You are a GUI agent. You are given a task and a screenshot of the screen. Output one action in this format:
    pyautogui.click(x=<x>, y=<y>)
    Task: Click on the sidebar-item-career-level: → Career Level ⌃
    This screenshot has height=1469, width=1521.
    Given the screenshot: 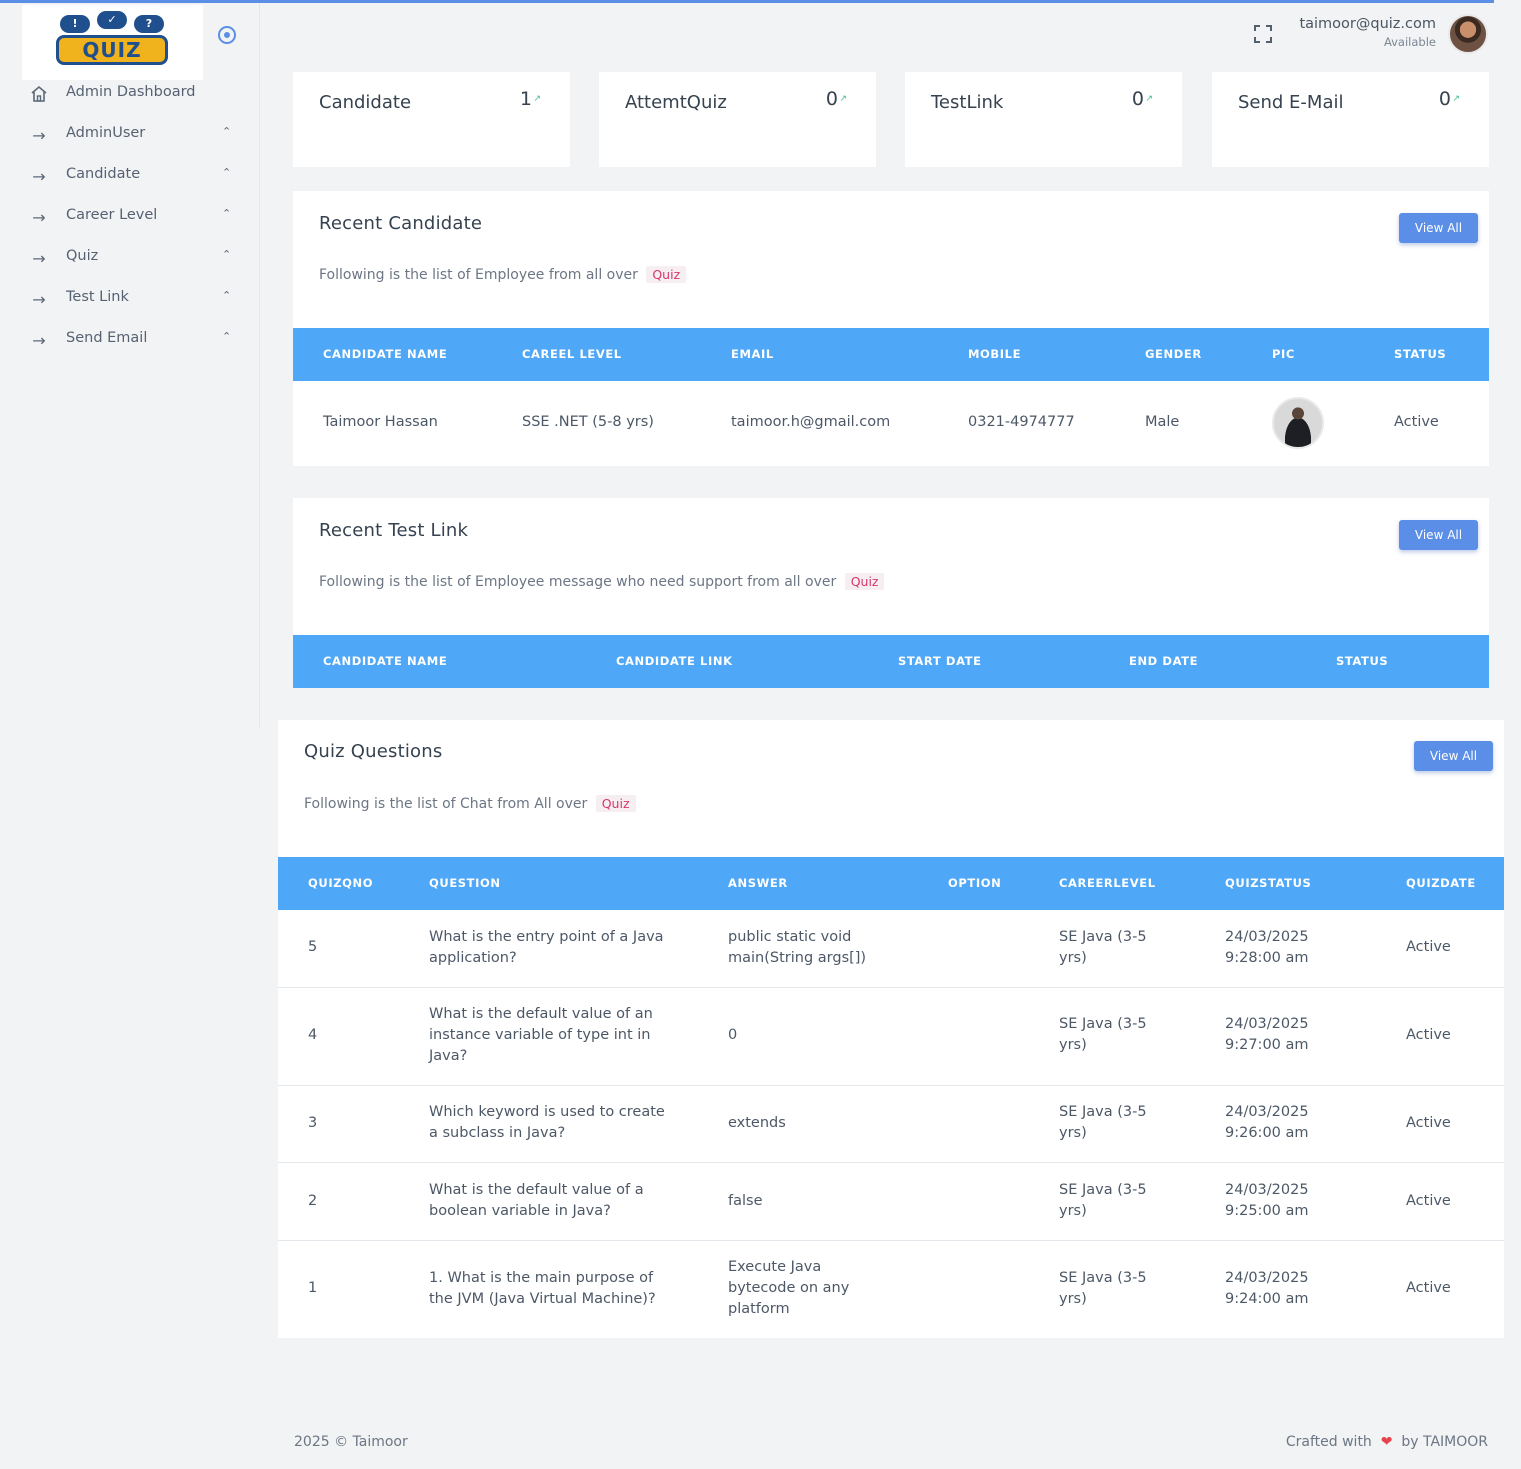 What is the action you would take?
    pyautogui.click(x=130, y=222)
    